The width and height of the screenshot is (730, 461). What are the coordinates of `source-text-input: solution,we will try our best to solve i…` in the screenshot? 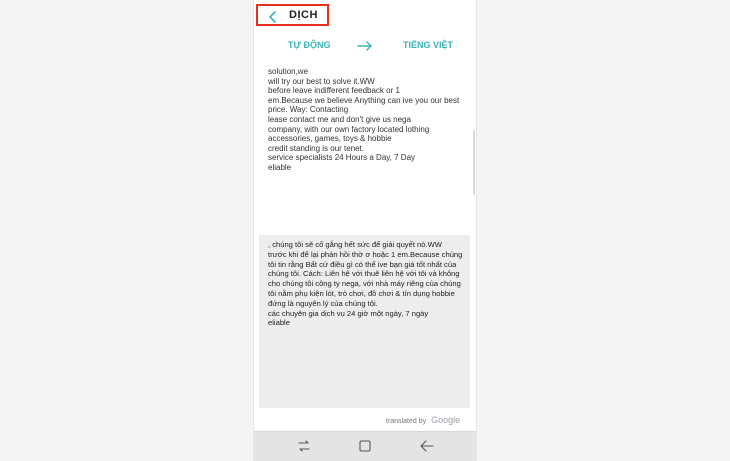 It's located at (368, 147).